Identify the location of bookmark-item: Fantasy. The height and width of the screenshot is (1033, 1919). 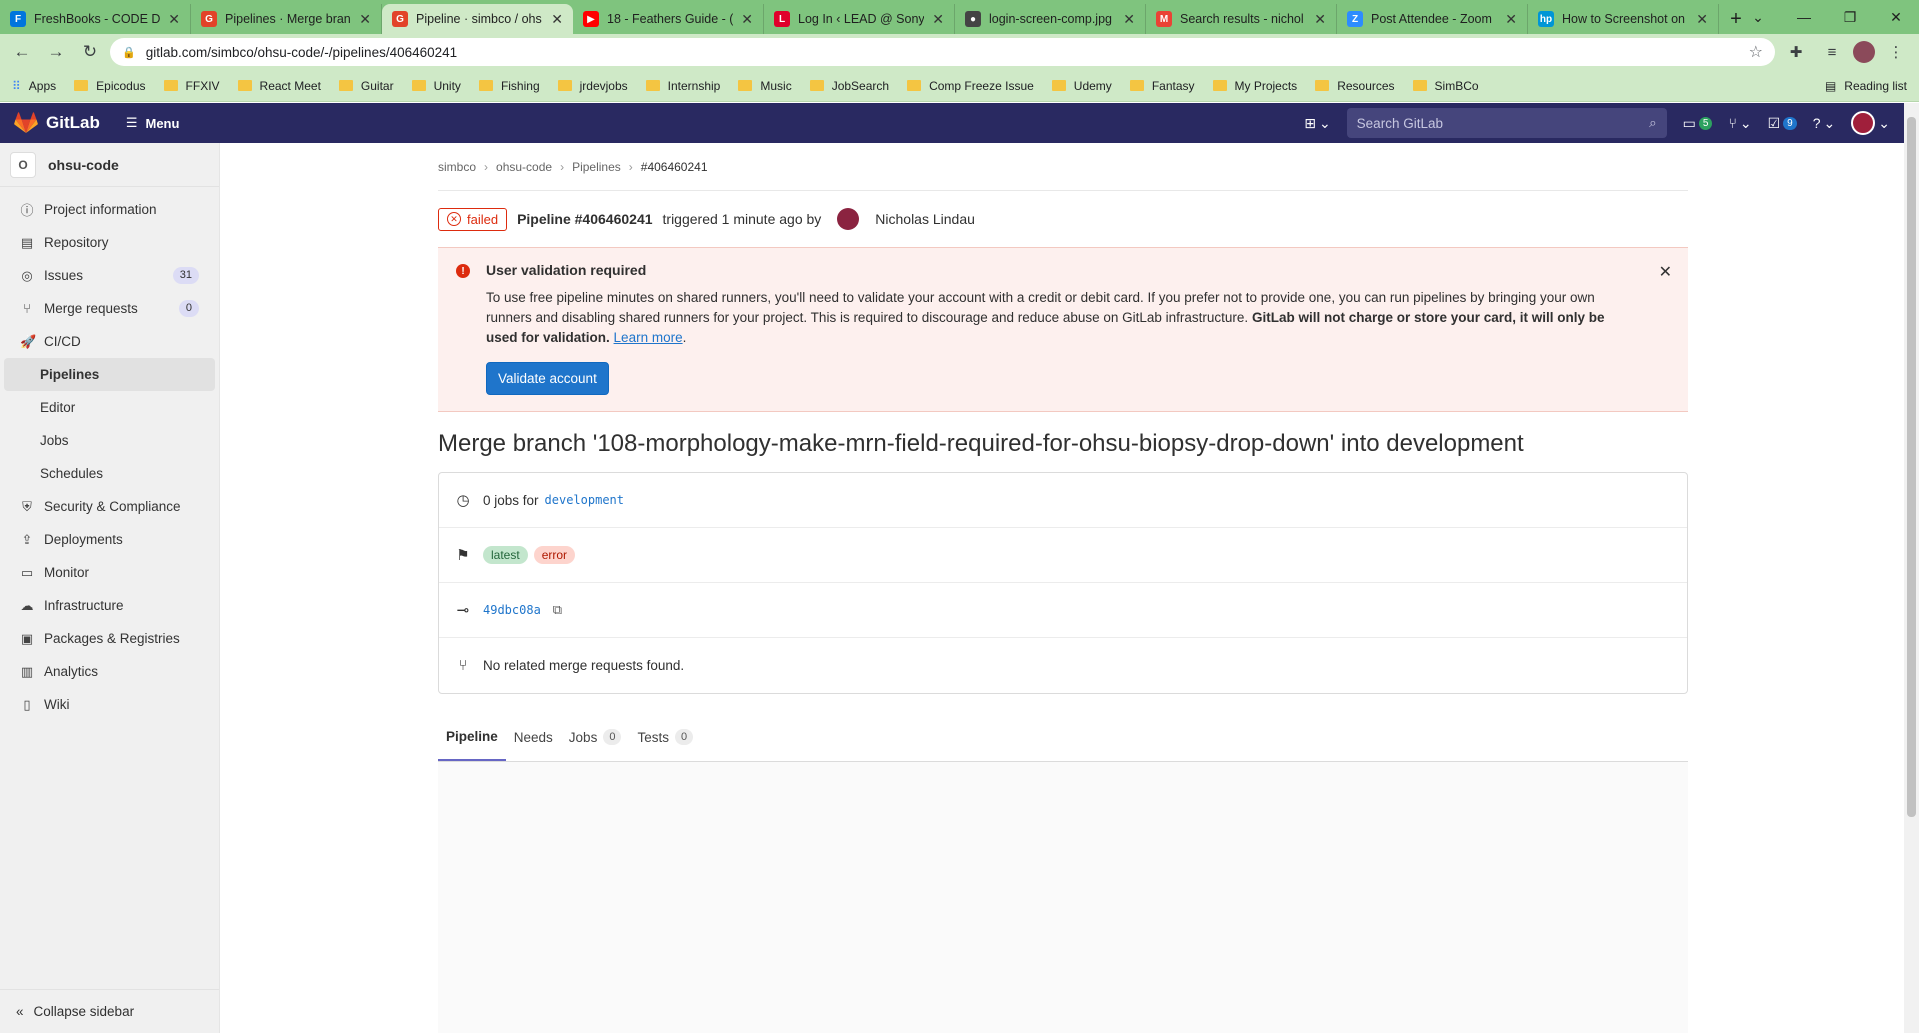
(1162, 86).